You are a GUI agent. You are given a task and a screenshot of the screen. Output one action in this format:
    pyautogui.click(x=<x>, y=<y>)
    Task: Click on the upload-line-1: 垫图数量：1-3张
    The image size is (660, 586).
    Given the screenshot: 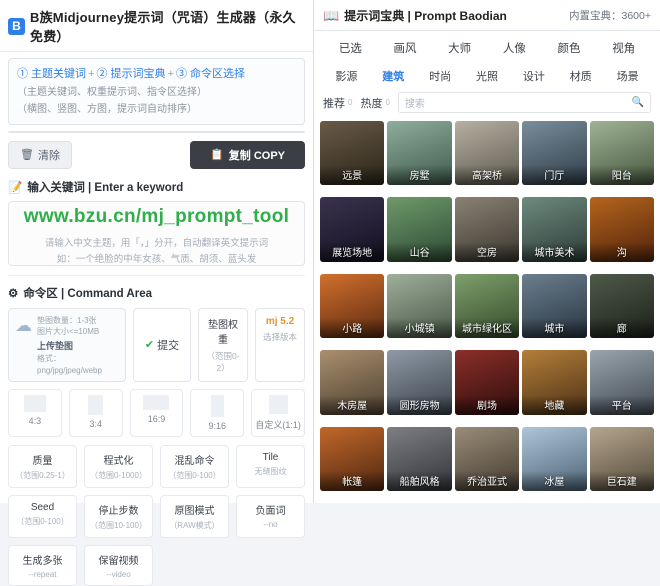 What is the action you would take?
    pyautogui.click(x=67, y=320)
    